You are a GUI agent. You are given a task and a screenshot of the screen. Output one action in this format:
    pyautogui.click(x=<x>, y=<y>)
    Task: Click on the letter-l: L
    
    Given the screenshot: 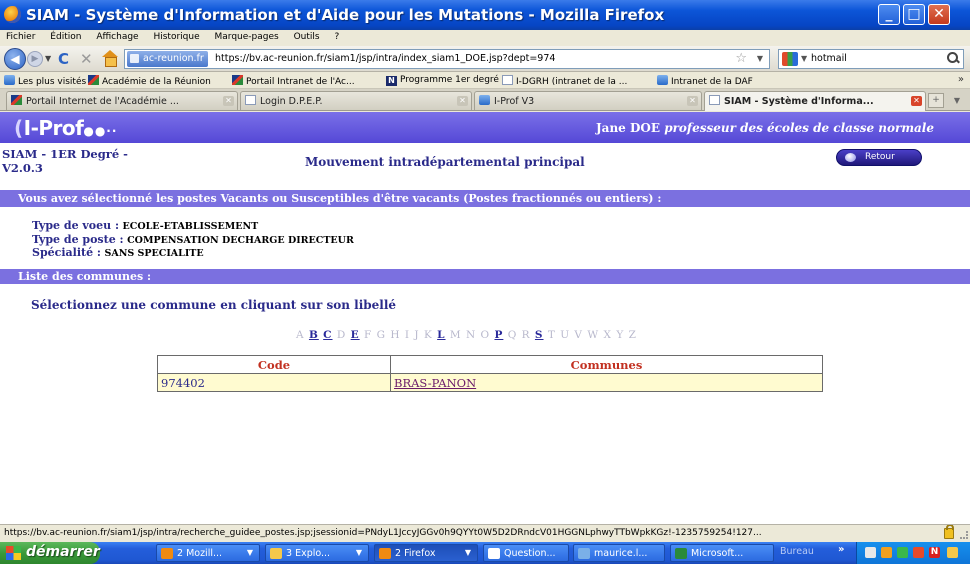 What is the action you would take?
    pyautogui.click(x=441, y=335)
    